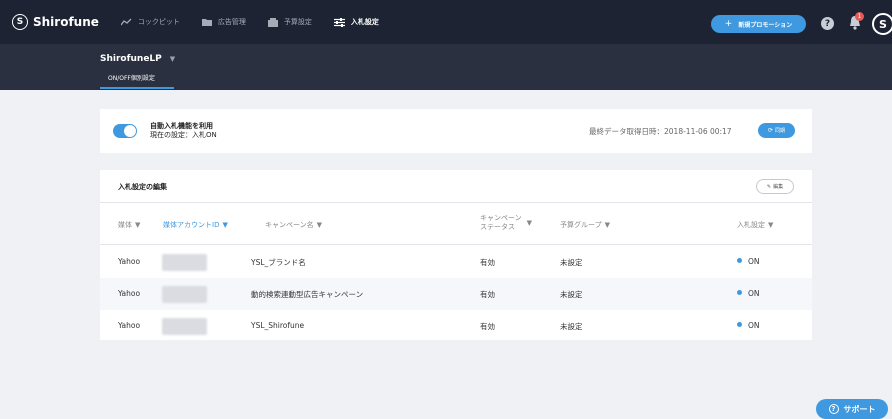  Describe the element at coordinates (765, 25) in the screenshot. I see `new-promotion-label: 新規プロモーション` at that location.